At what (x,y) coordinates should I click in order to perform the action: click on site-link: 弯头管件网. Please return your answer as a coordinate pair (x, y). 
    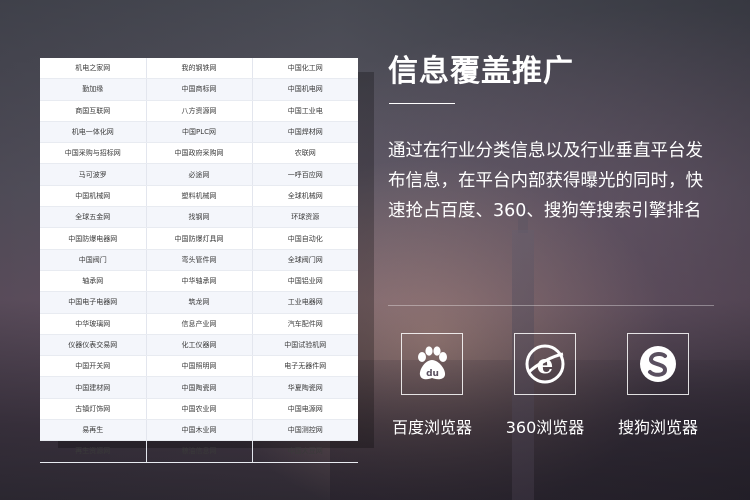
    Looking at the image, I should click on (199, 260).